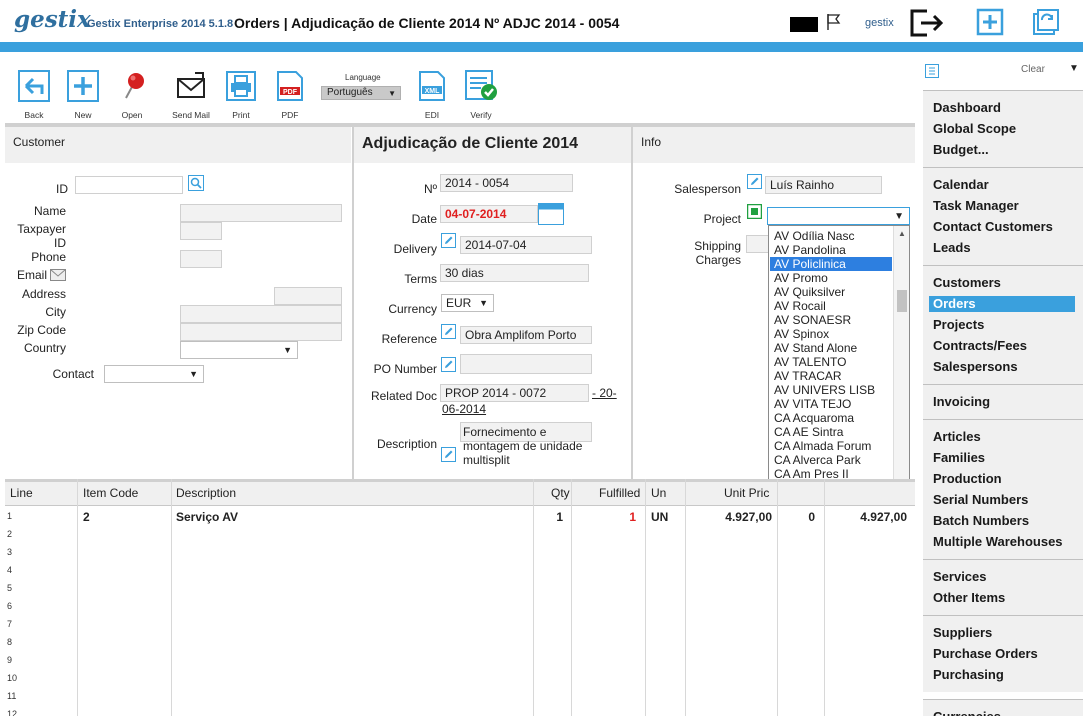 Image resolution: width=1083 pixels, height=716 pixels. I want to click on row1-description: Serviço AV, so click(207, 517).